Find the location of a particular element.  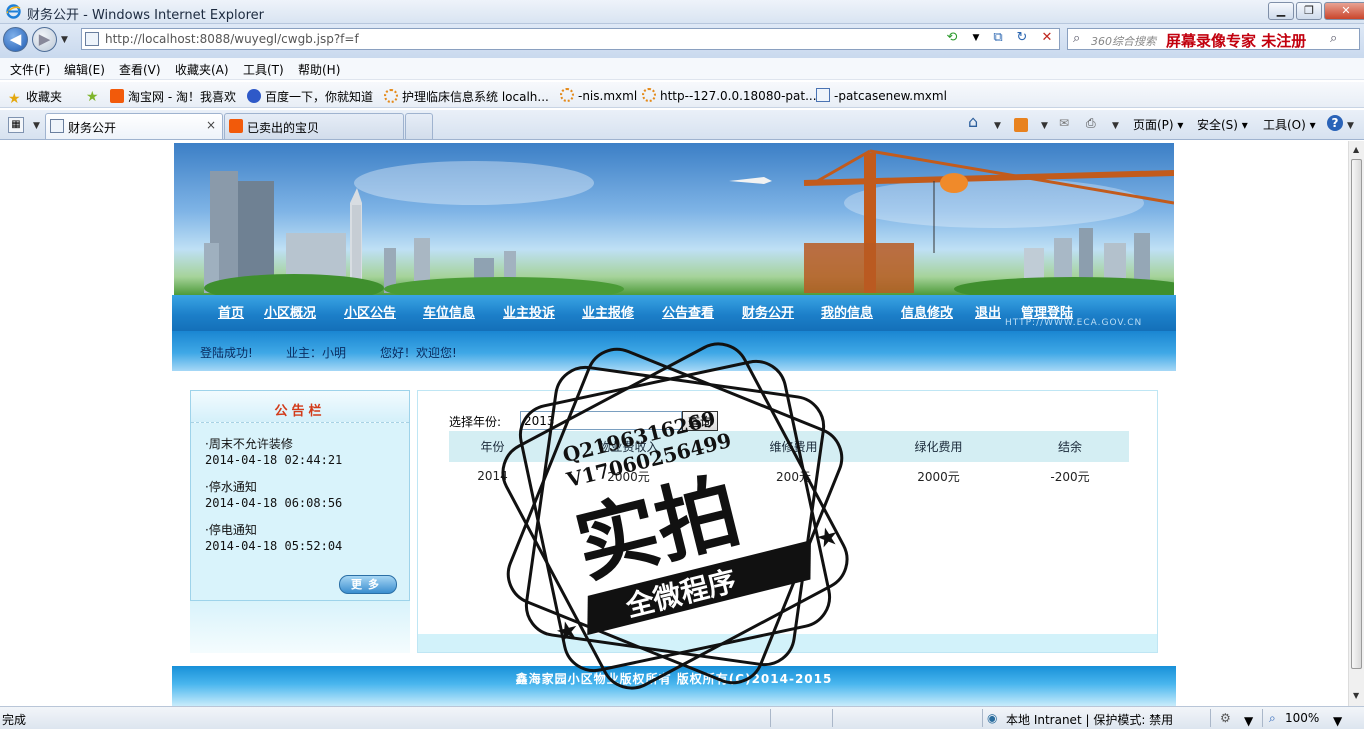

safety-menu-label: 安全(S) is located at coordinates (1217, 125).